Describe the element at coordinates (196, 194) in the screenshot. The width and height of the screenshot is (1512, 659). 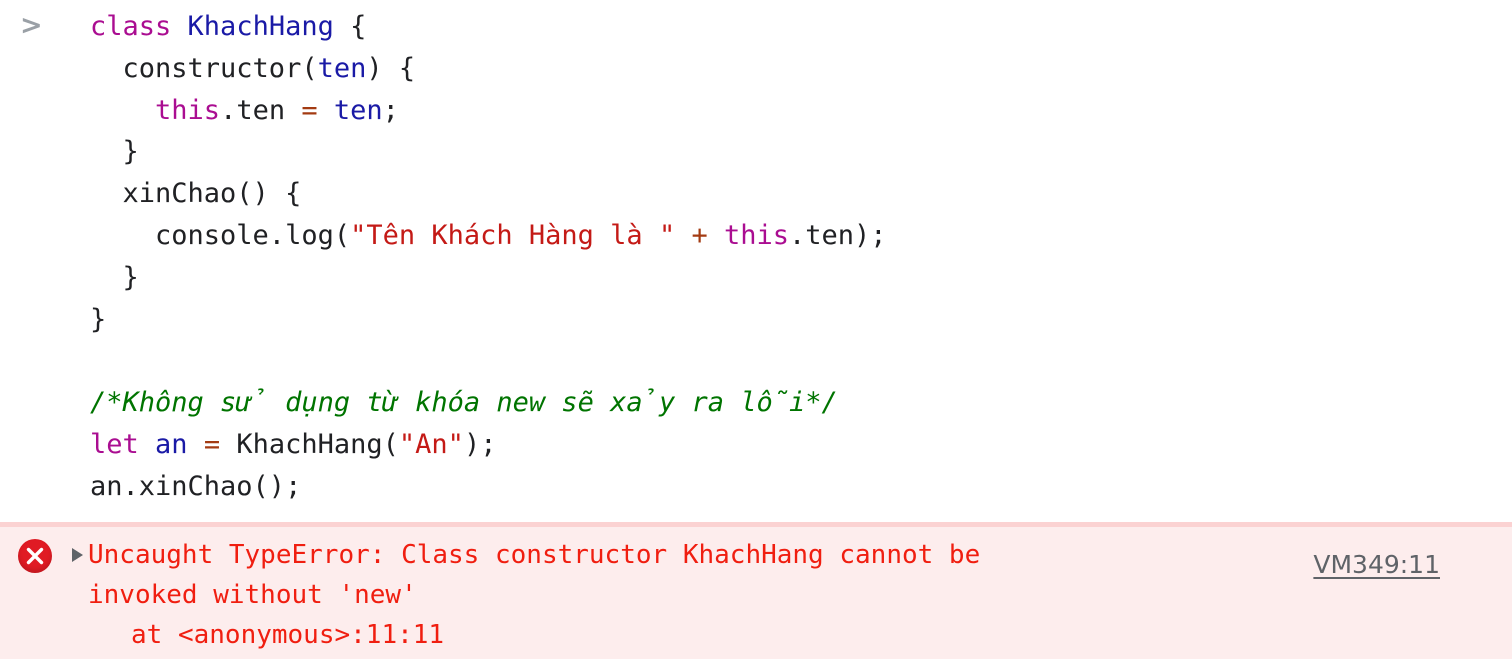
I see `code-token: xinChao() {` at that location.